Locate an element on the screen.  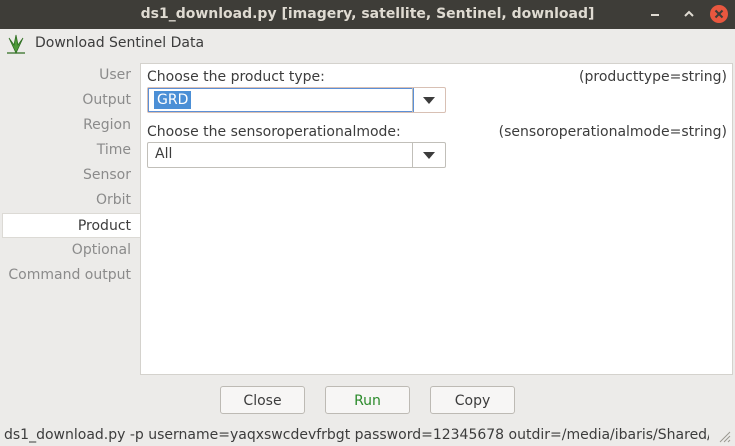
sensormode-combo: All is located at coordinates (296, 155).